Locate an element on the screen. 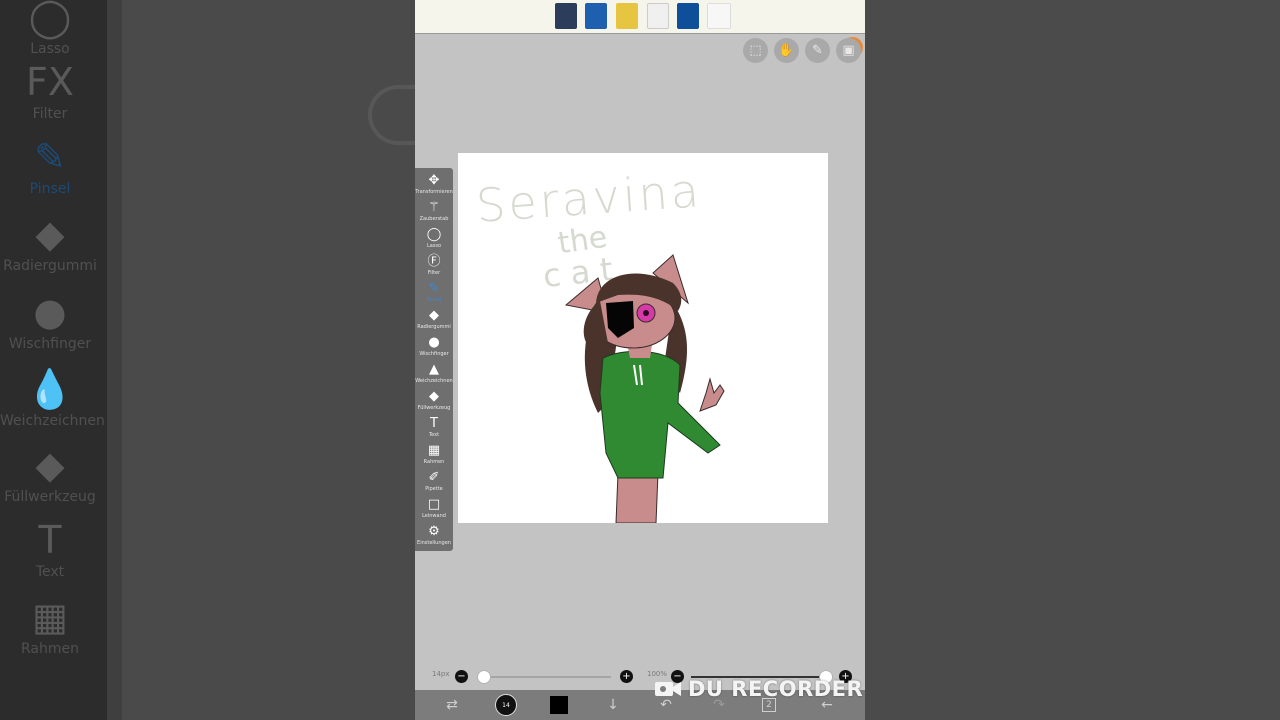 This screenshot has width=1280, height=720. tool-label: Transformieren is located at coordinates (434, 192).